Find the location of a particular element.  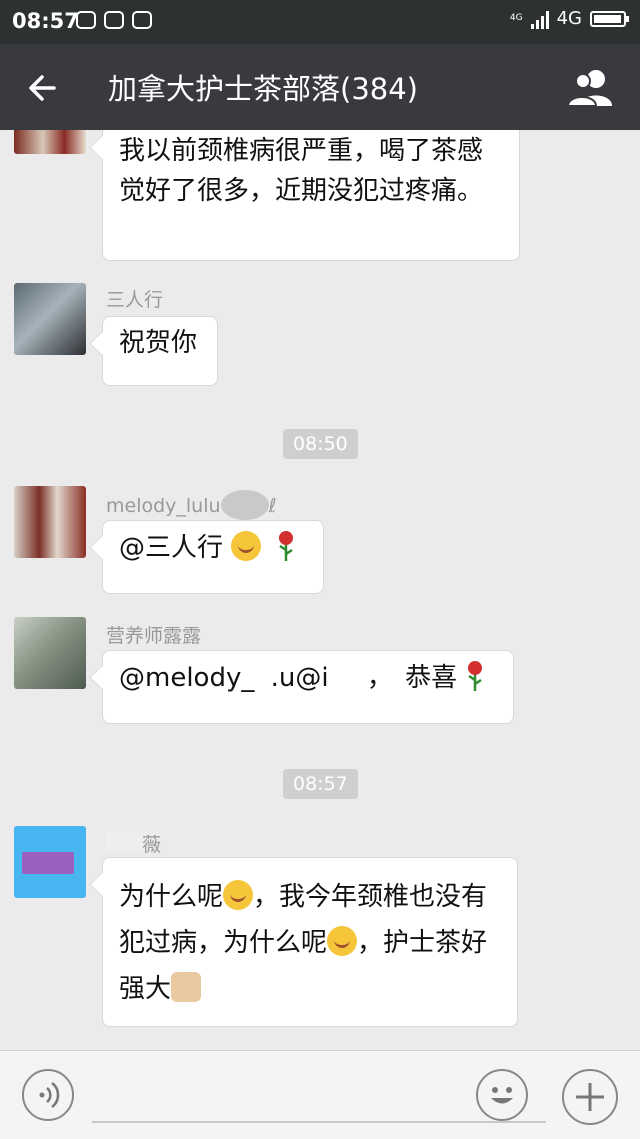

message-text: @melody_ is located at coordinates (187, 678).